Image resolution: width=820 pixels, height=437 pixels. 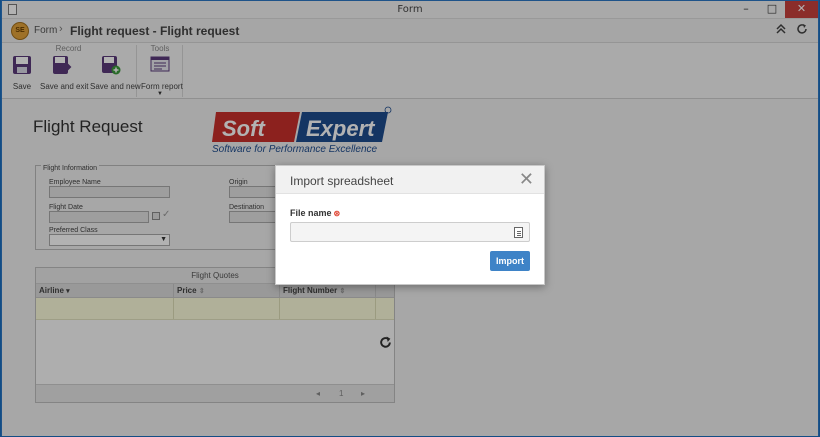 I want to click on import-button: Import, so click(x=510, y=261).